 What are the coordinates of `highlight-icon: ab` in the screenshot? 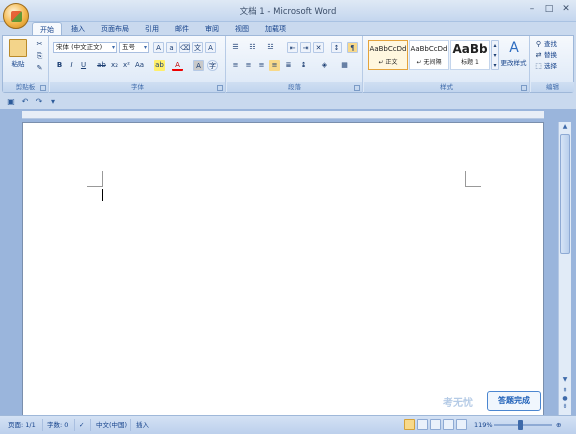 It's located at (159, 65).